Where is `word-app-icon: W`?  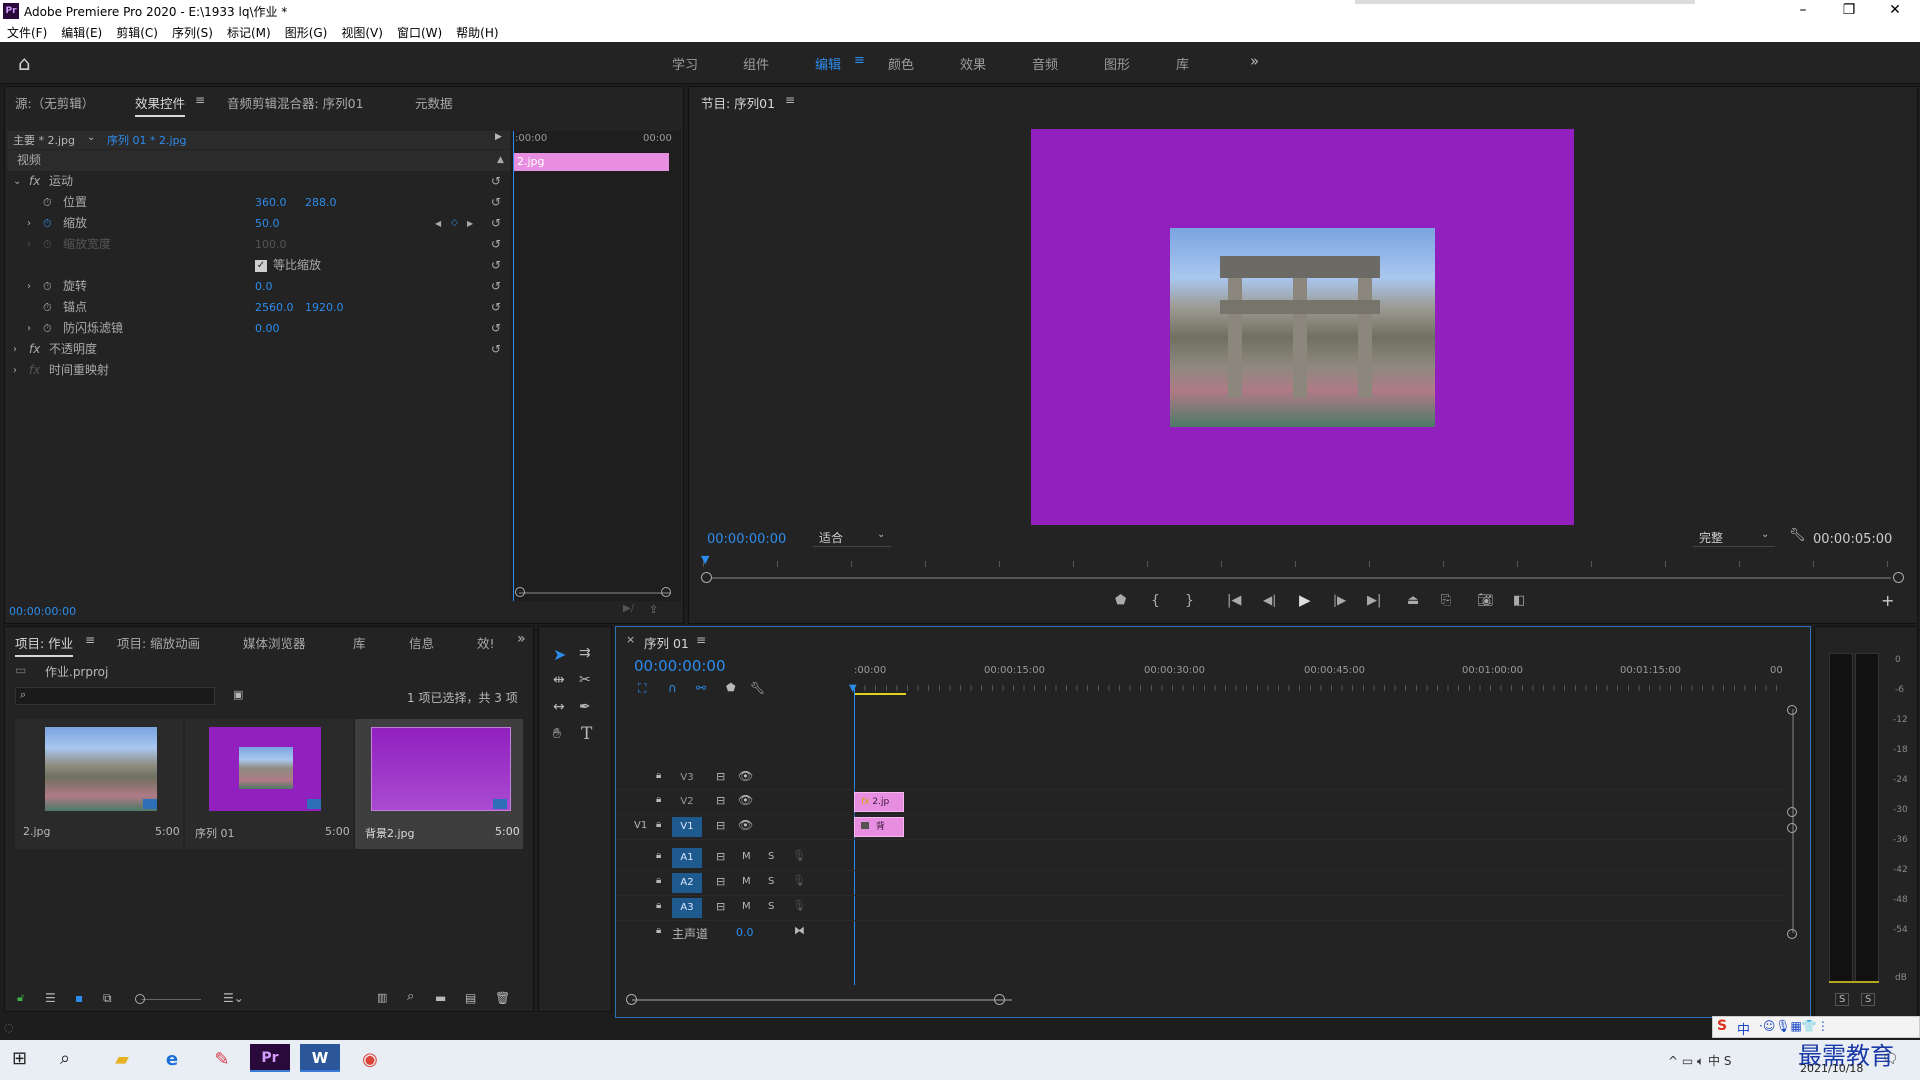 word-app-icon: W is located at coordinates (320, 1058).